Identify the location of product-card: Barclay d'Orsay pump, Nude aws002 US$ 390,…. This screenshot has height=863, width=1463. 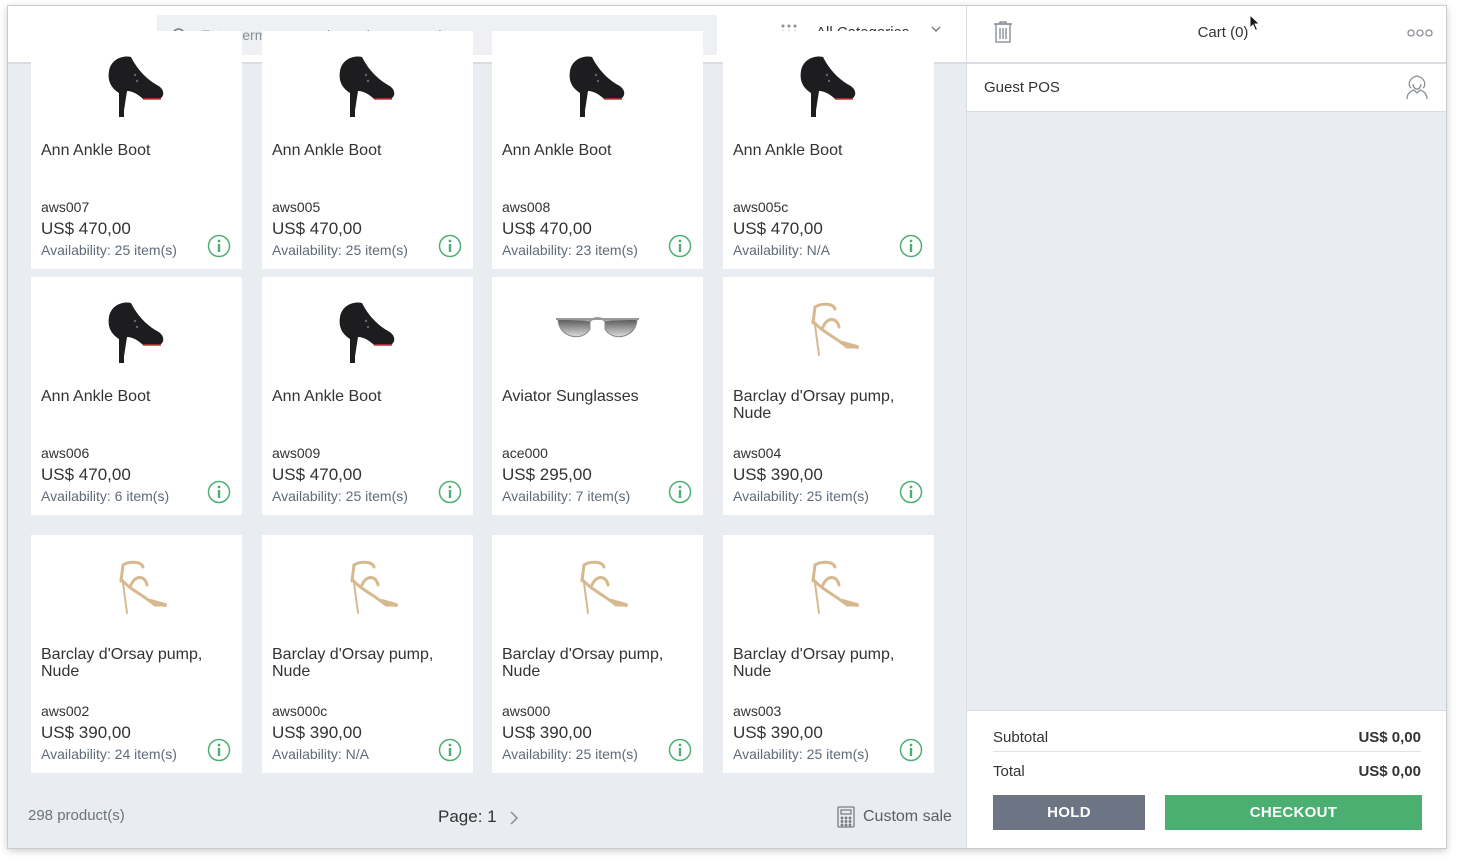
(136, 654).